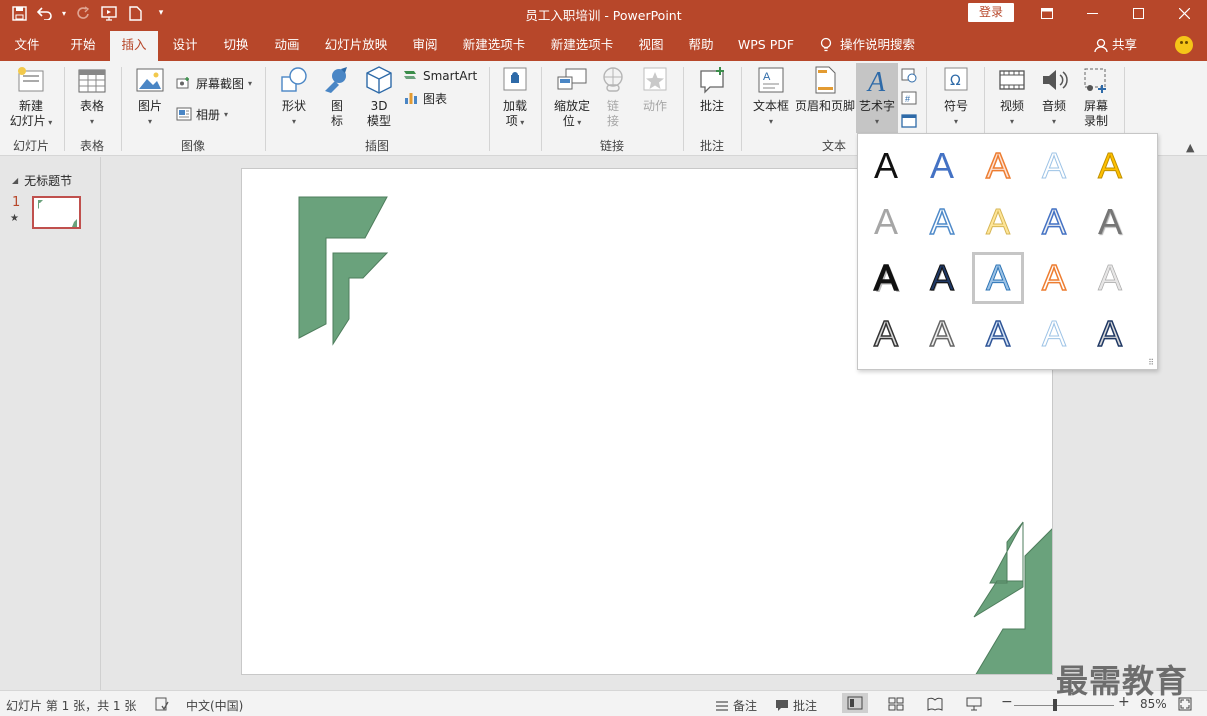  What do you see at coordinates (1012, 97) in the screenshot?
I see `video-button: 视频 ▾` at bounding box center [1012, 97].